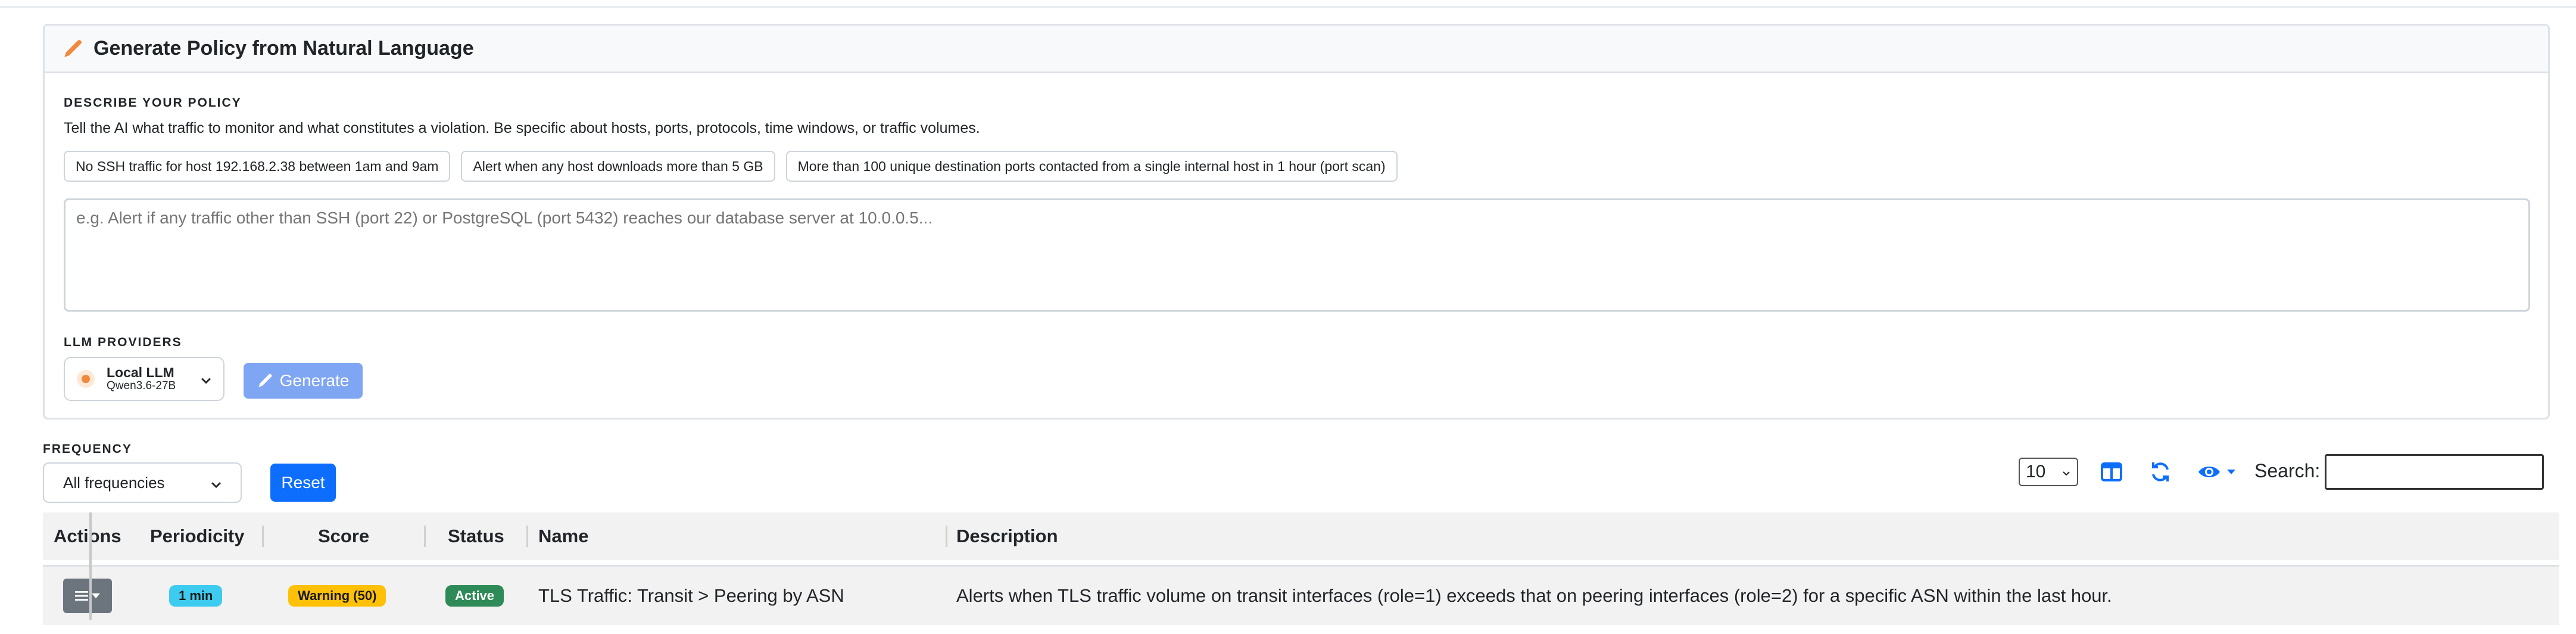 The width and height of the screenshot is (2576, 634). Describe the element at coordinates (196, 596) in the screenshot. I see `periodicity-badge: 1 min` at that location.